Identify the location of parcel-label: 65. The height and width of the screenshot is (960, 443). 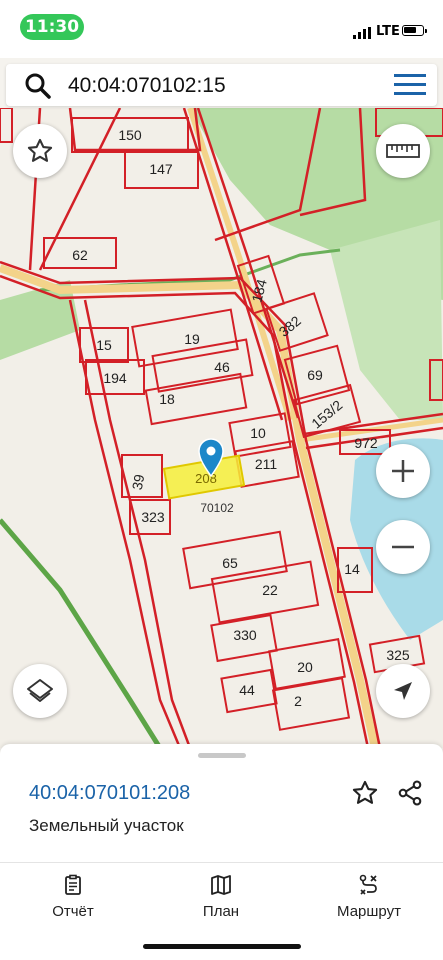
(230, 563).